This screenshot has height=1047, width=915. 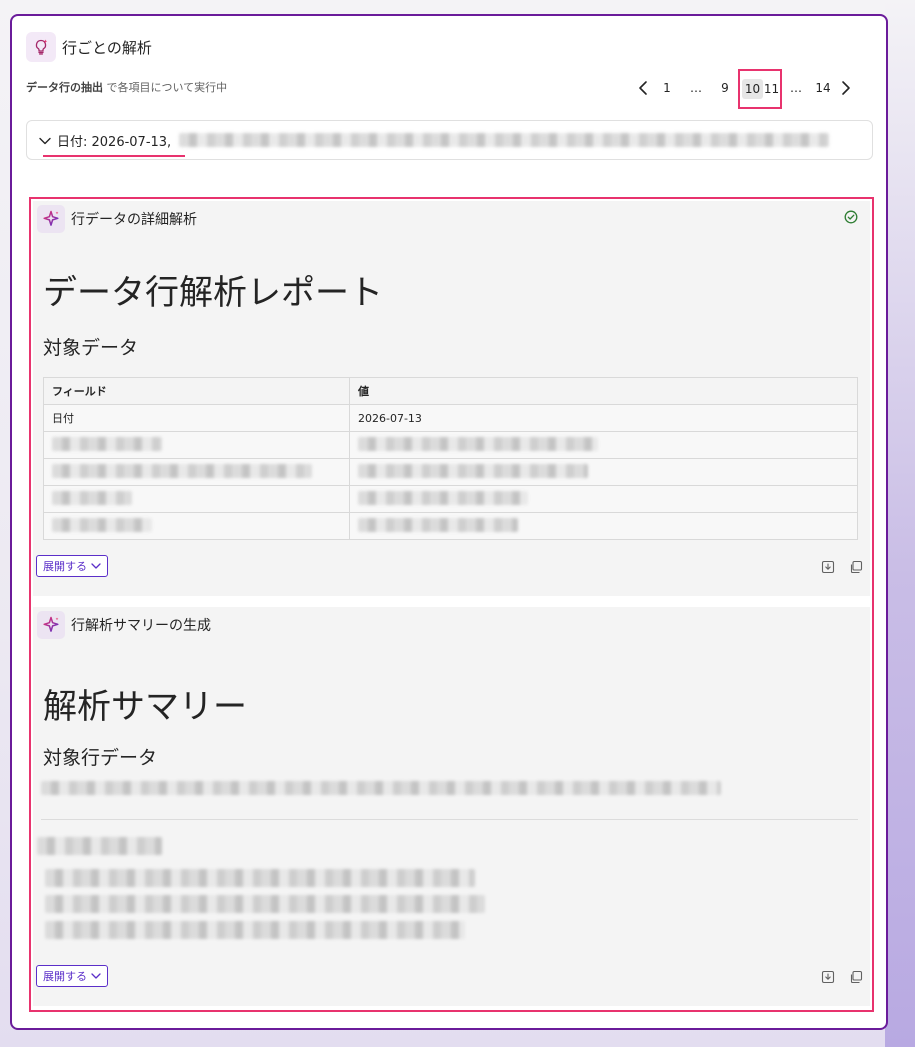 I want to click on filter-label: 日付: 2026-07-13,, so click(x=114, y=144).